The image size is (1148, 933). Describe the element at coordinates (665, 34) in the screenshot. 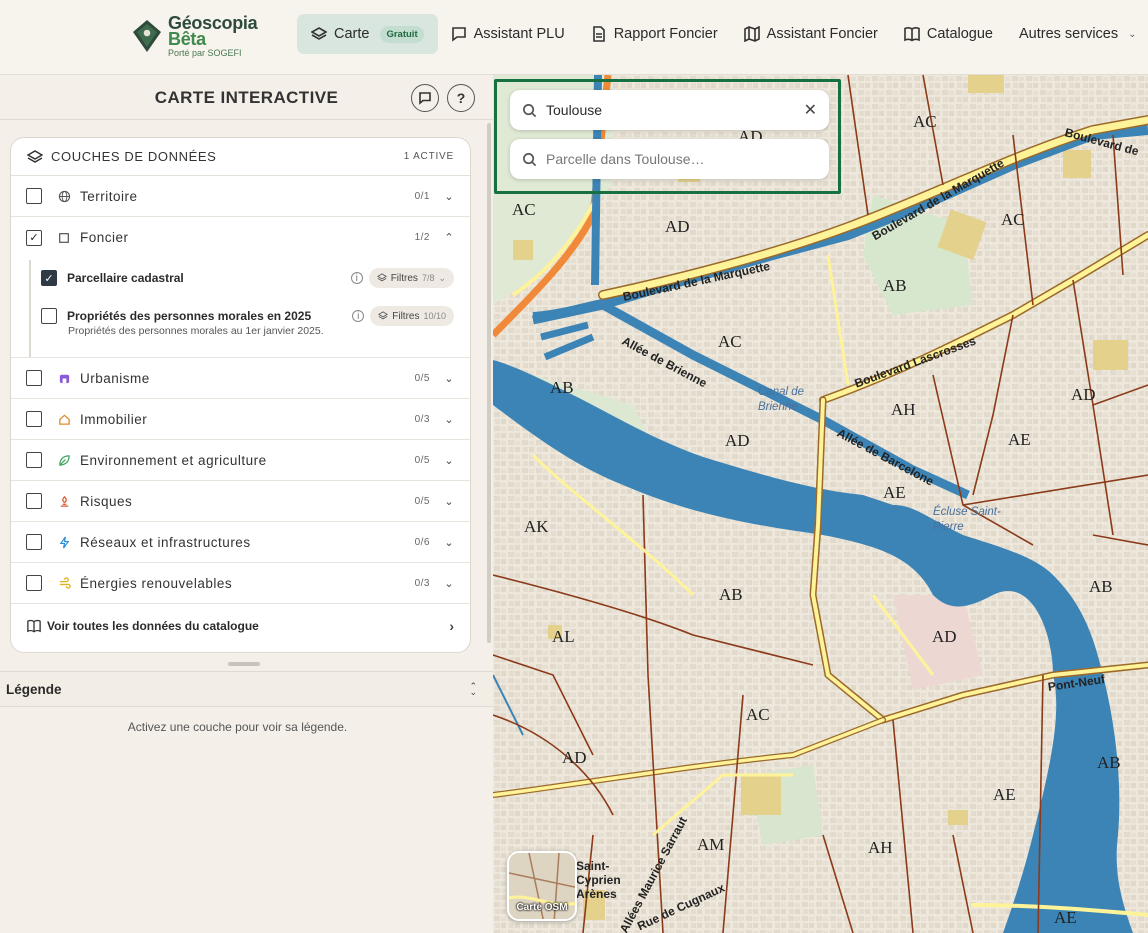

I see `nav-label: Rapport Foncier` at that location.